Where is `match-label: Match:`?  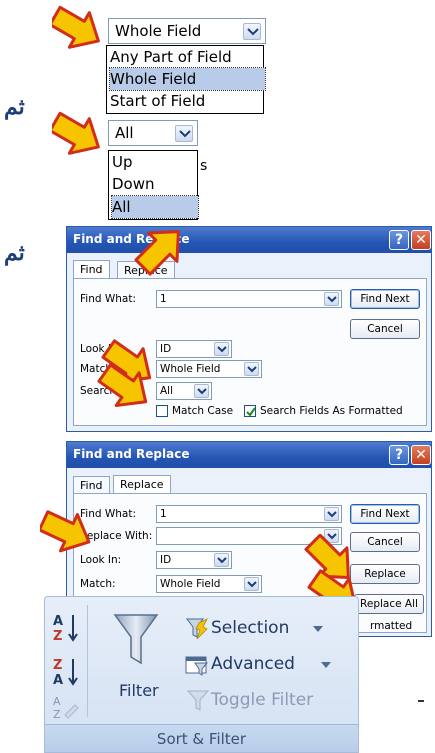
match-label: Match: is located at coordinates (98, 584).